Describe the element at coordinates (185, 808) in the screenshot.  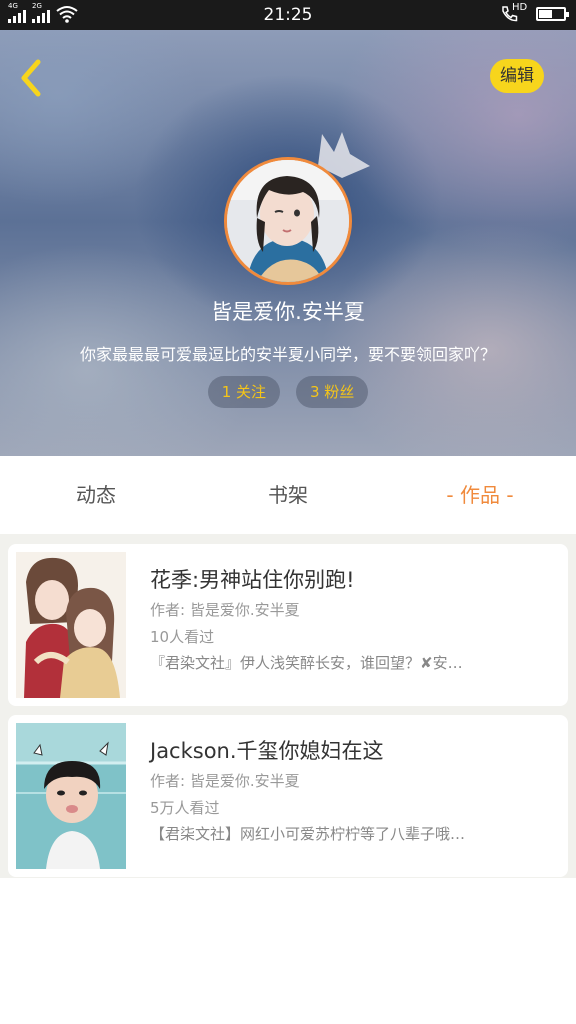
I see `book-views: 5万人看过` at that location.